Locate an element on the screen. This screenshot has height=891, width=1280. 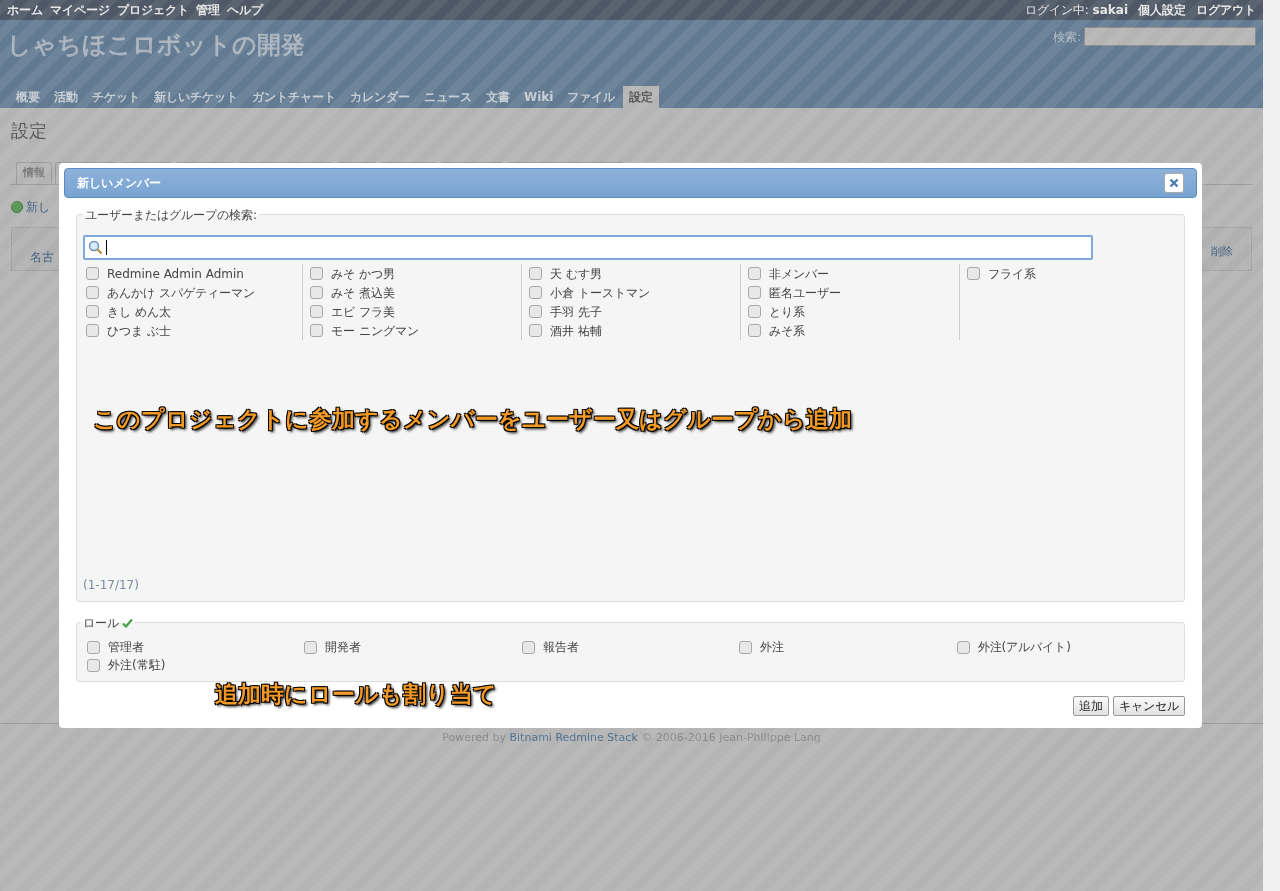
search-icon is located at coordinates (95, 247).